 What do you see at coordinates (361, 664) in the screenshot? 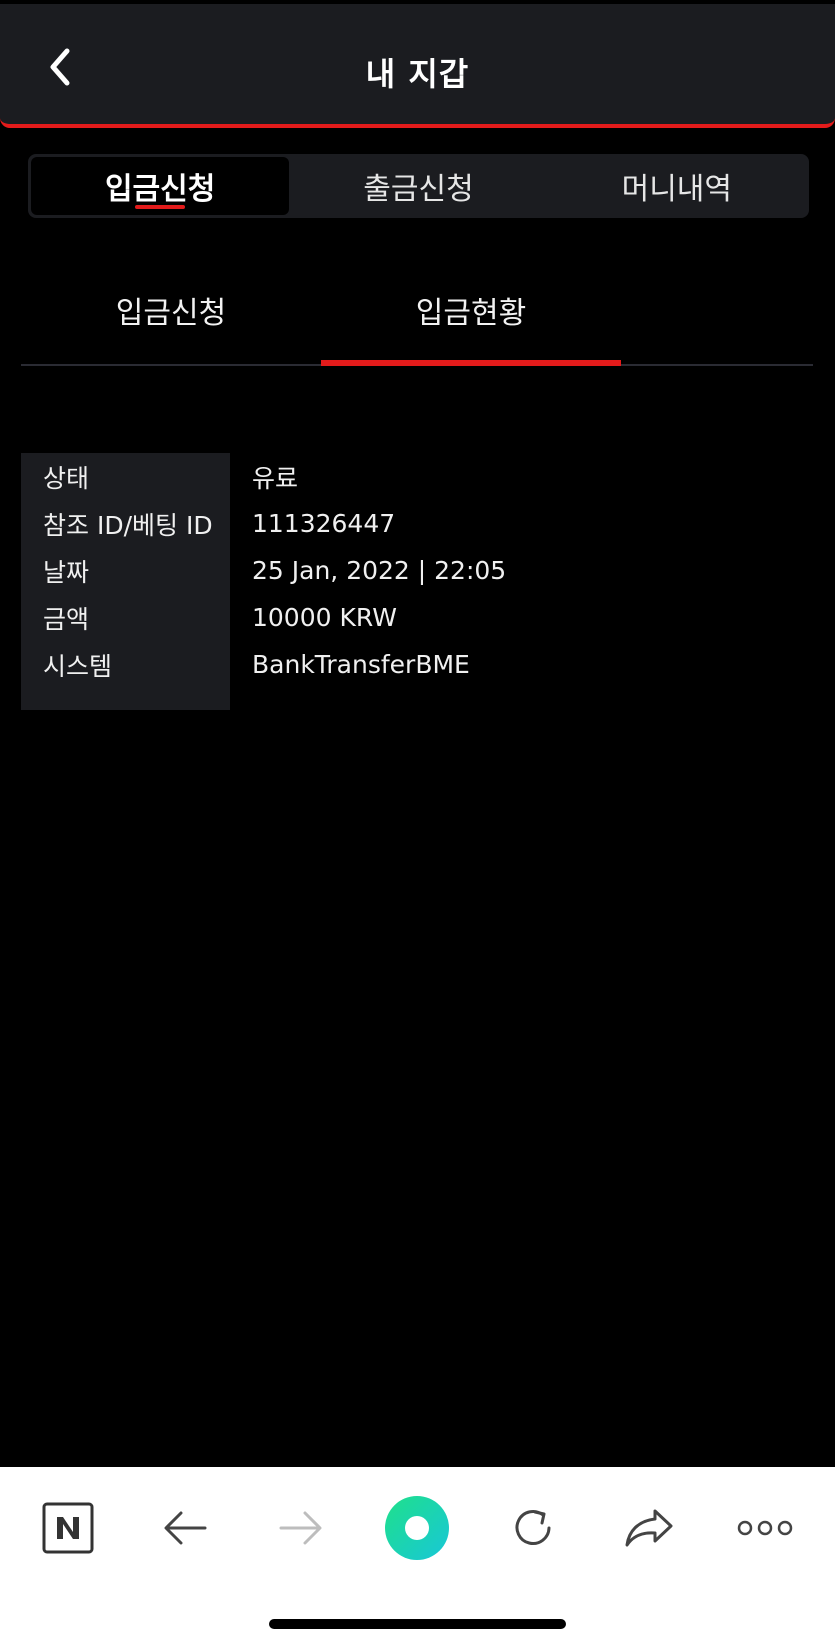
I see `row-value: BankTransferBME` at bounding box center [361, 664].